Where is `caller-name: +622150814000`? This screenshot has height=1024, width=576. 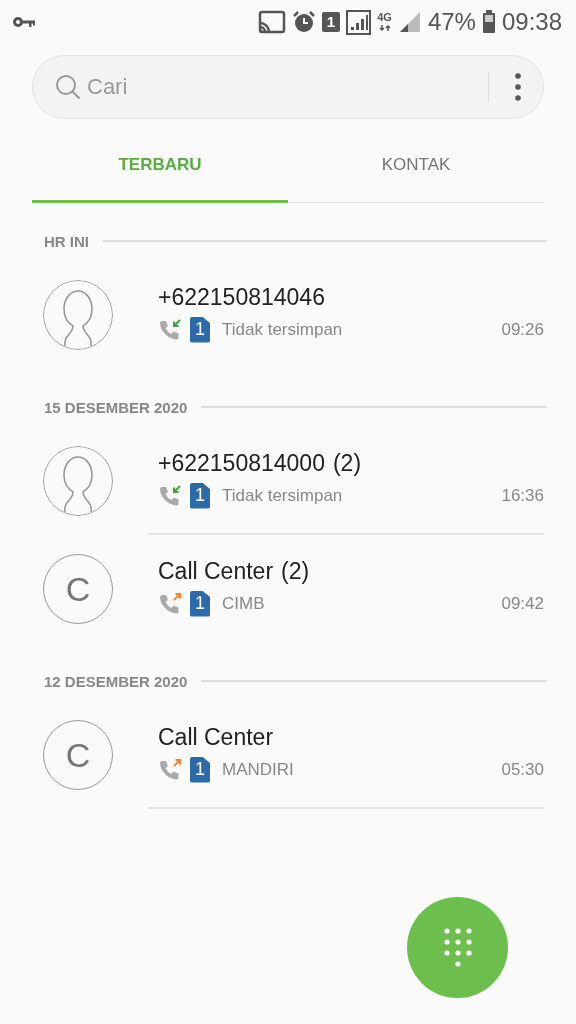 caller-name: +622150814000 is located at coordinates (241, 463).